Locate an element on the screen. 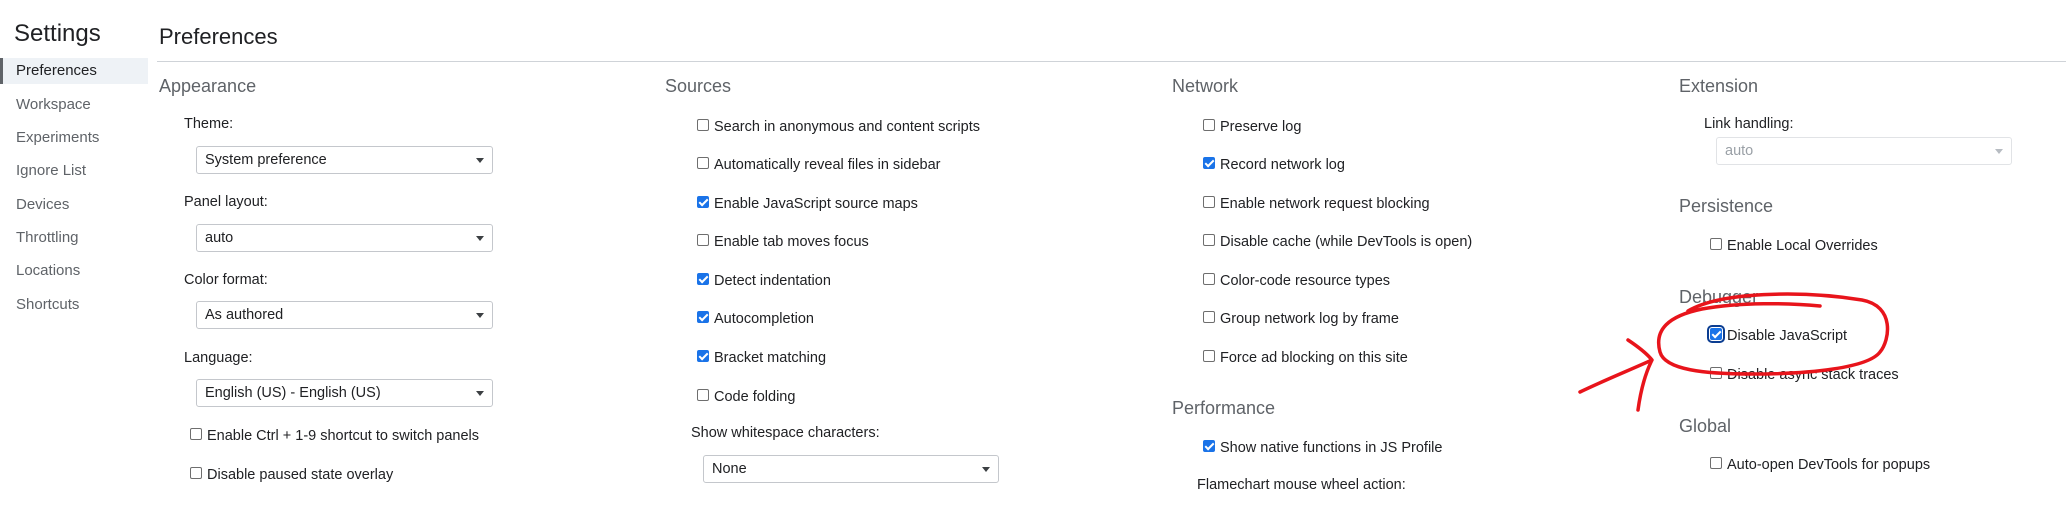 The height and width of the screenshot is (505, 2066). checkbox-label: Detect indentation is located at coordinates (772, 281).